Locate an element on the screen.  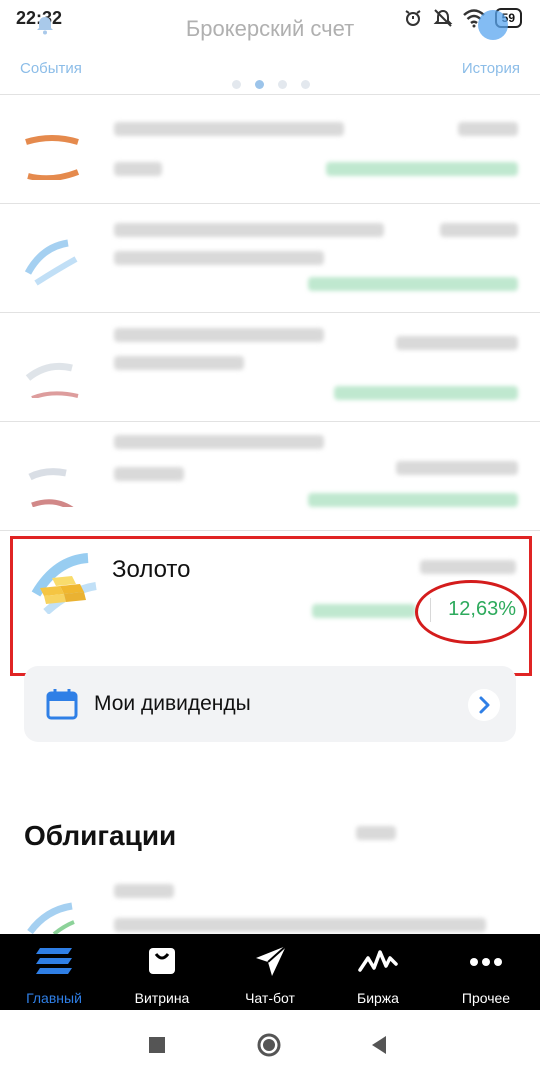
nav-item-more: Прочее is located at coordinates (486, 972).